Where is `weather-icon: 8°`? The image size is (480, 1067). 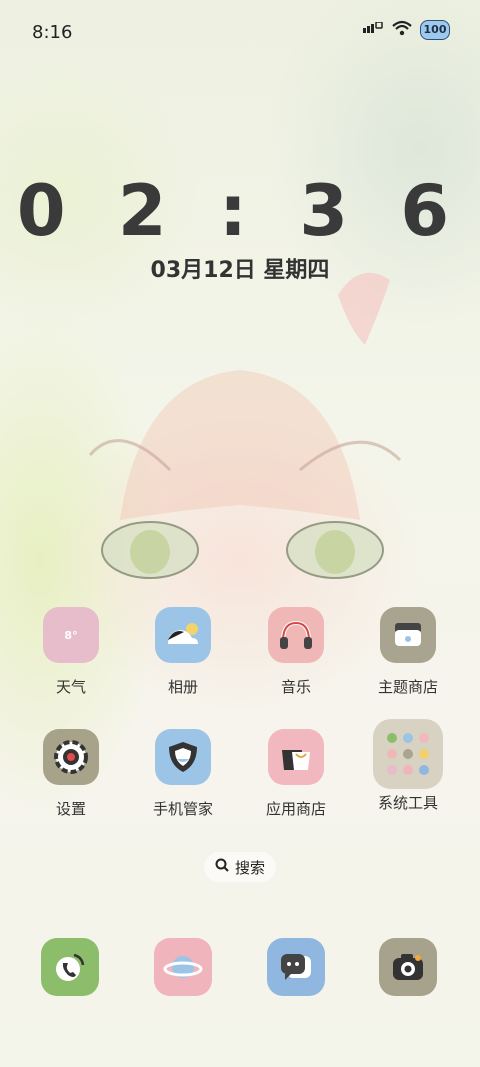
weather-icon: 8° is located at coordinates (71, 635).